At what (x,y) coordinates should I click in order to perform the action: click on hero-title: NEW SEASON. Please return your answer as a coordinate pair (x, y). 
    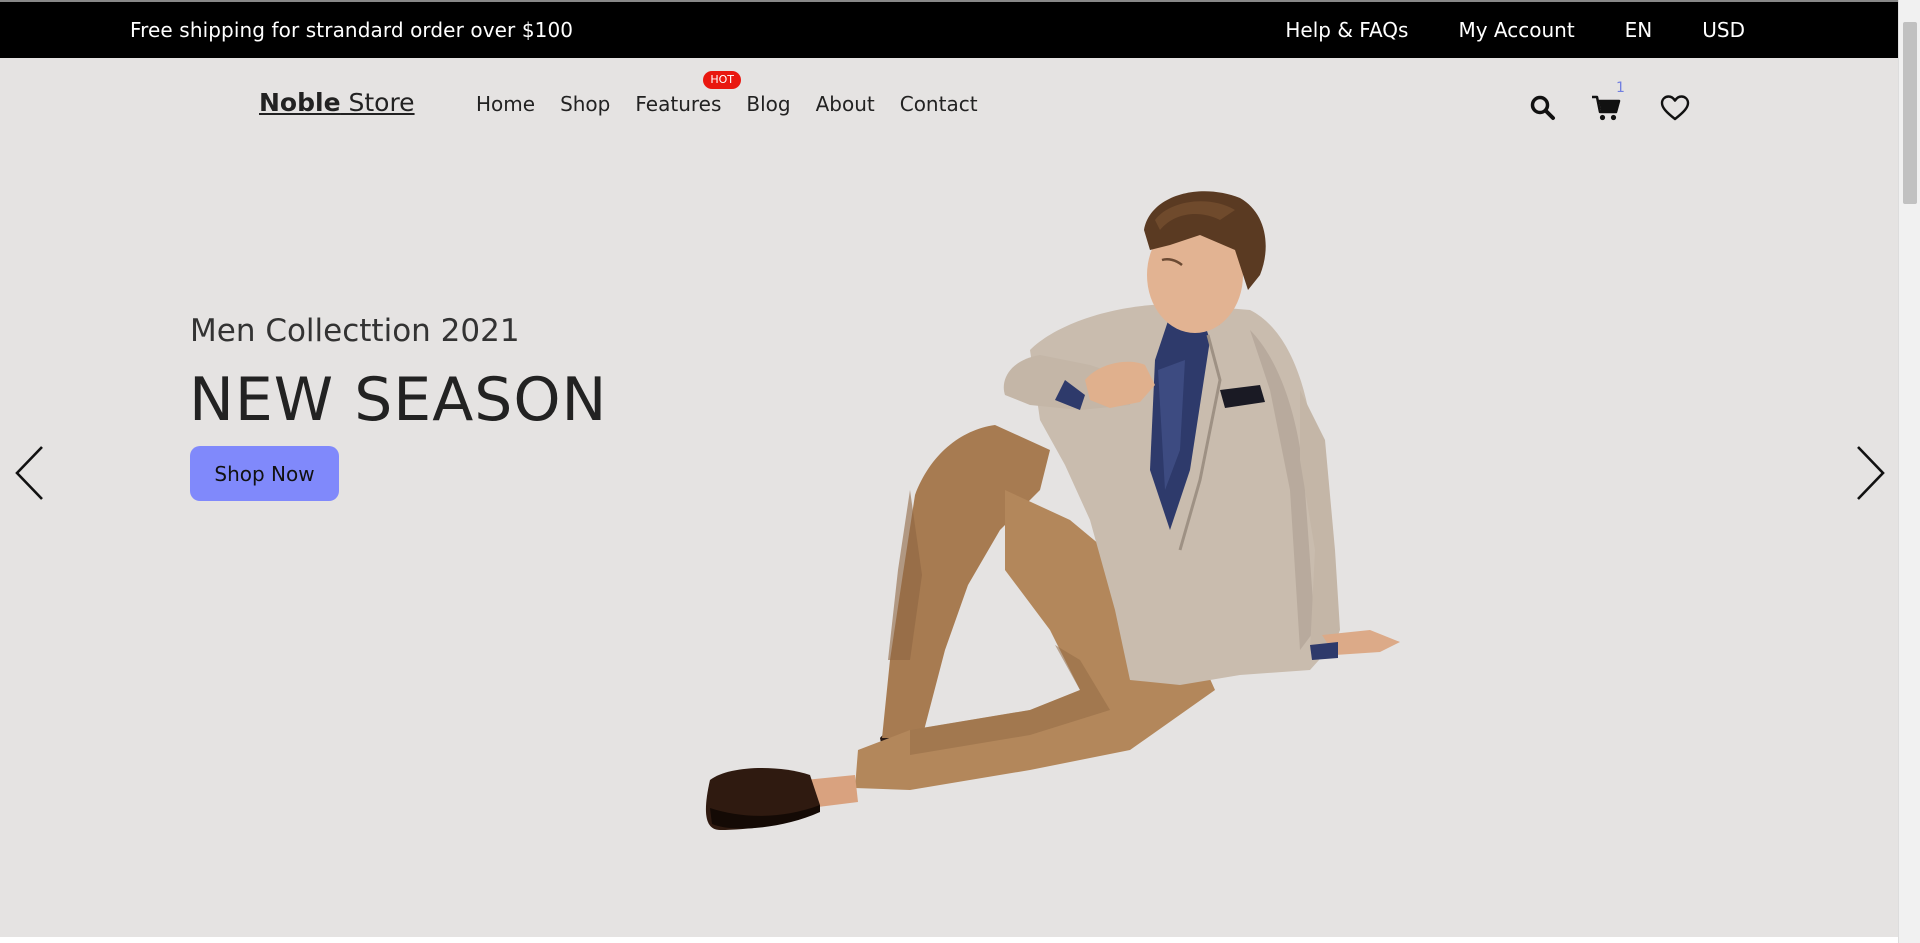
    Looking at the image, I should click on (398, 400).